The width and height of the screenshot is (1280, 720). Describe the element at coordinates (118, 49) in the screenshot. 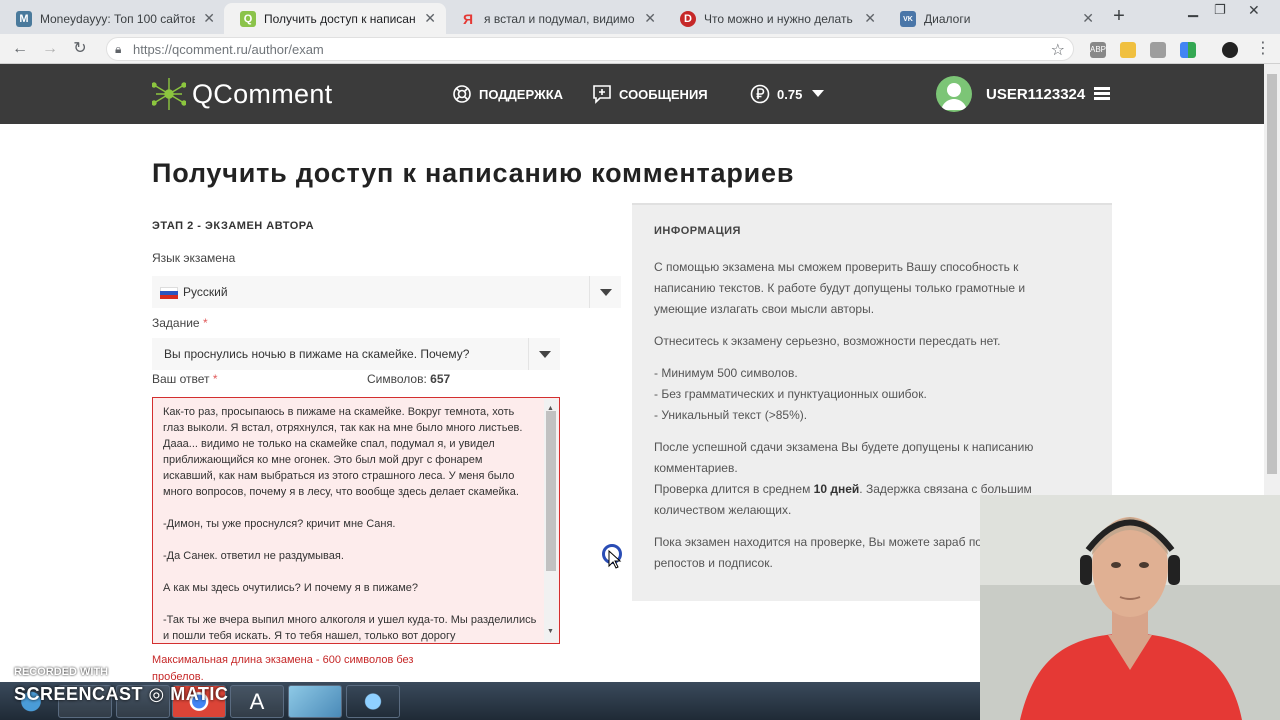

I see `lock-icon: 🔒︎` at that location.